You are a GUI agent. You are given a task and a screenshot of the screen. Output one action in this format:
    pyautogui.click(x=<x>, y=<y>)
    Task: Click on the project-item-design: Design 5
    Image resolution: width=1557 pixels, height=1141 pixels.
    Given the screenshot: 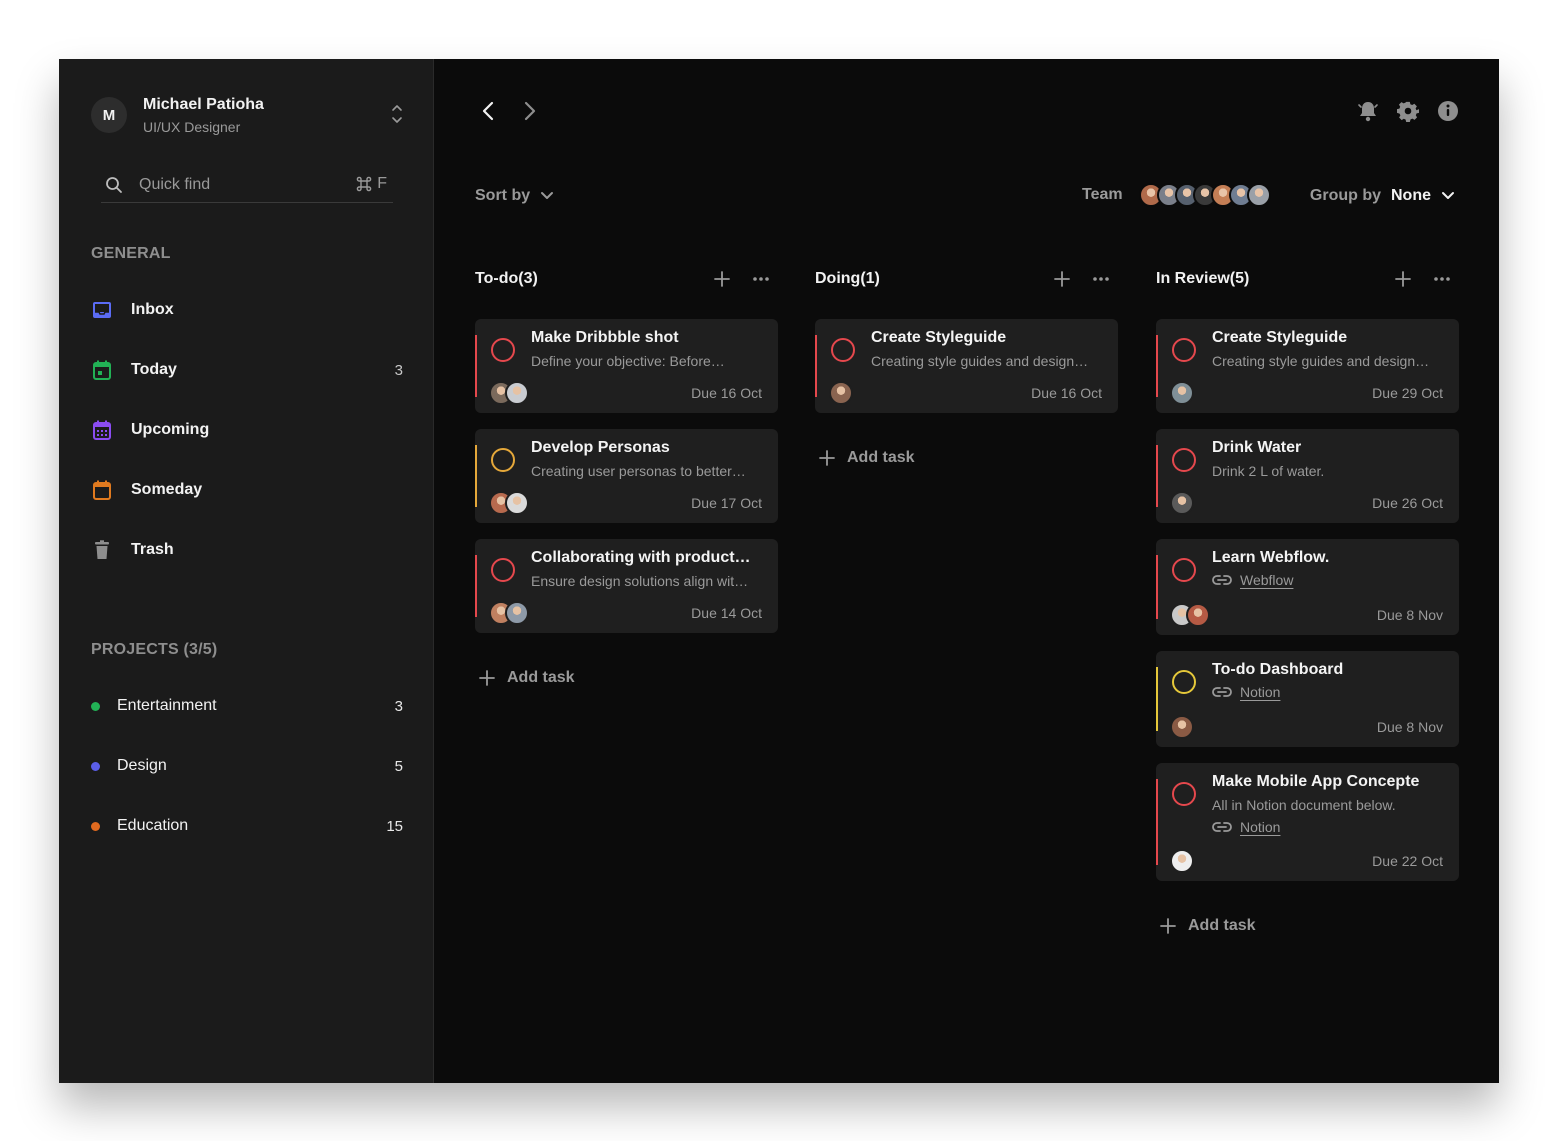 What is the action you would take?
    pyautogui.click(x=247, y=766)
    